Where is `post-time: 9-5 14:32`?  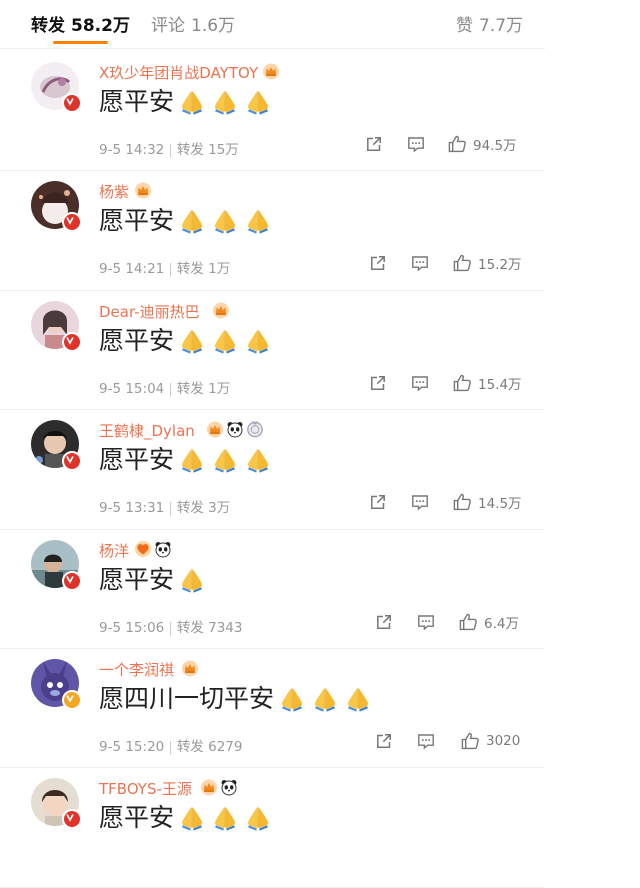
post-time: 9-5 14:32 is located at coordinates (132, 150).